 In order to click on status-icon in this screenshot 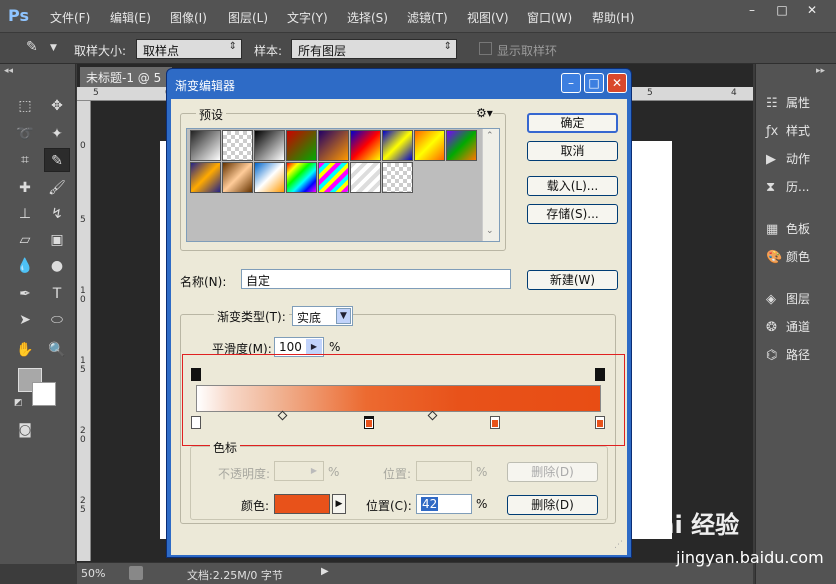, I will do `click(136, 573)`.